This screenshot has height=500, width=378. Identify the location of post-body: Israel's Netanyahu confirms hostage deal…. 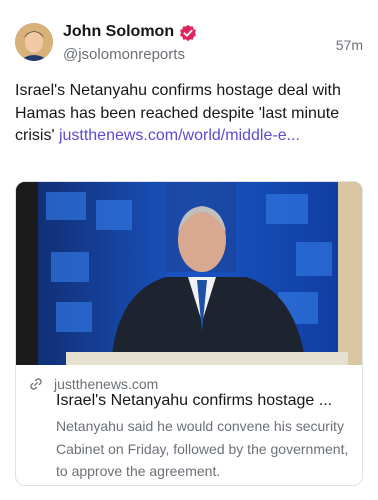
(190, 114).